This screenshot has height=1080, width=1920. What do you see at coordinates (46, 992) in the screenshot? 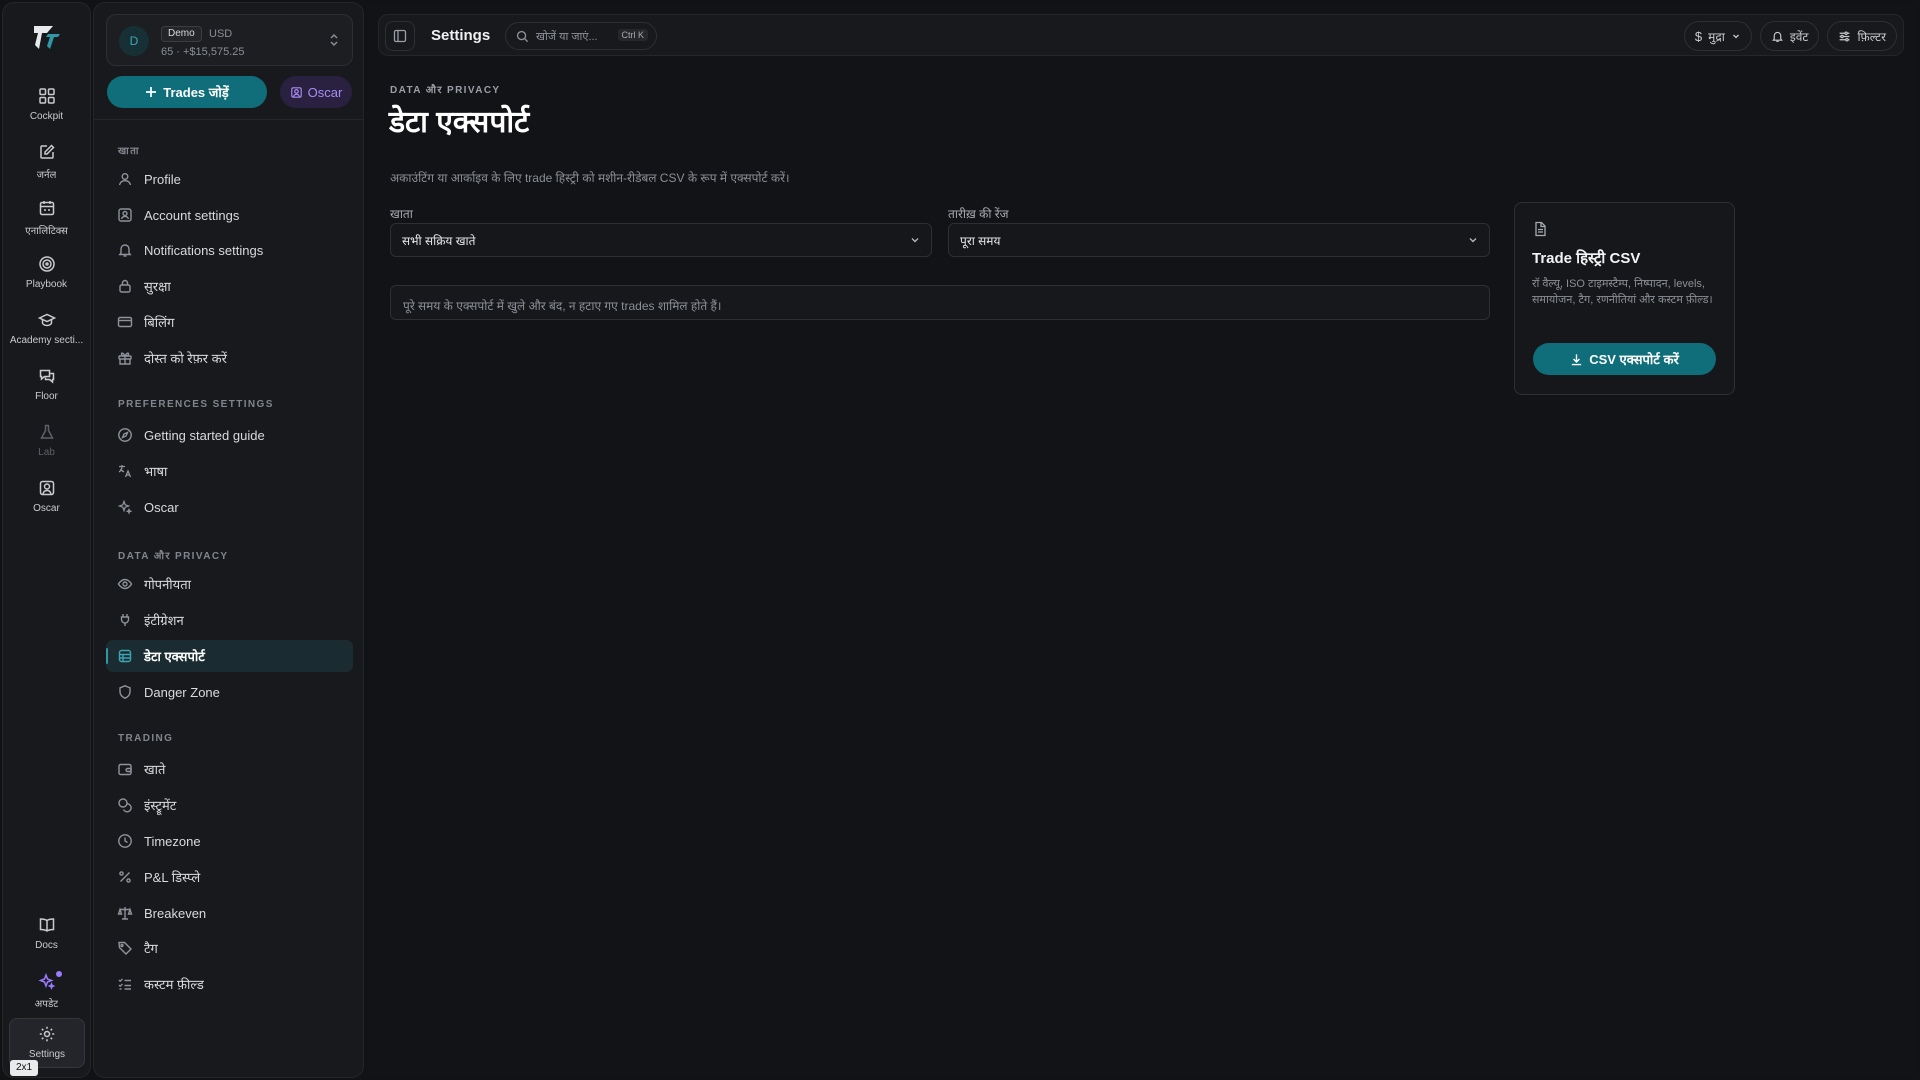
I see `rail-item-updates: अपडेट` at bounding box center [46, 992].